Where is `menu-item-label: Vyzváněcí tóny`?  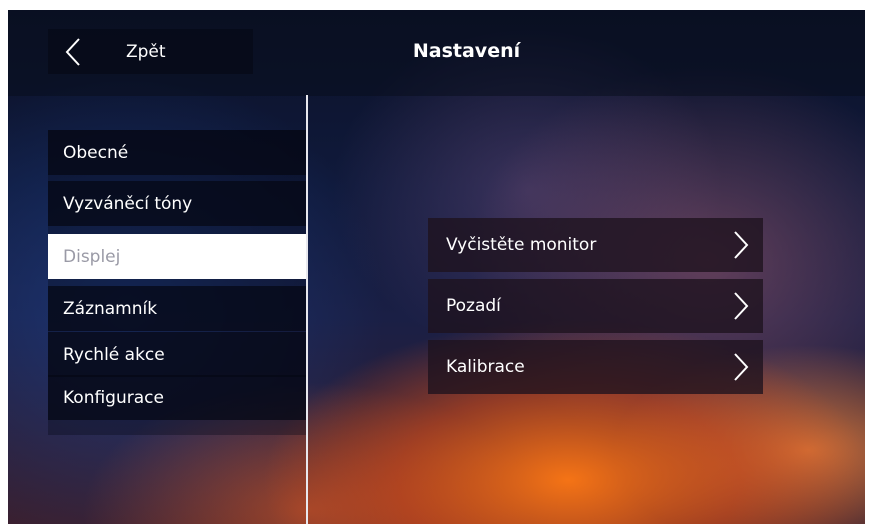 menu-item-label: Vyzváněcí tóny is located at coordinates (128, 203).